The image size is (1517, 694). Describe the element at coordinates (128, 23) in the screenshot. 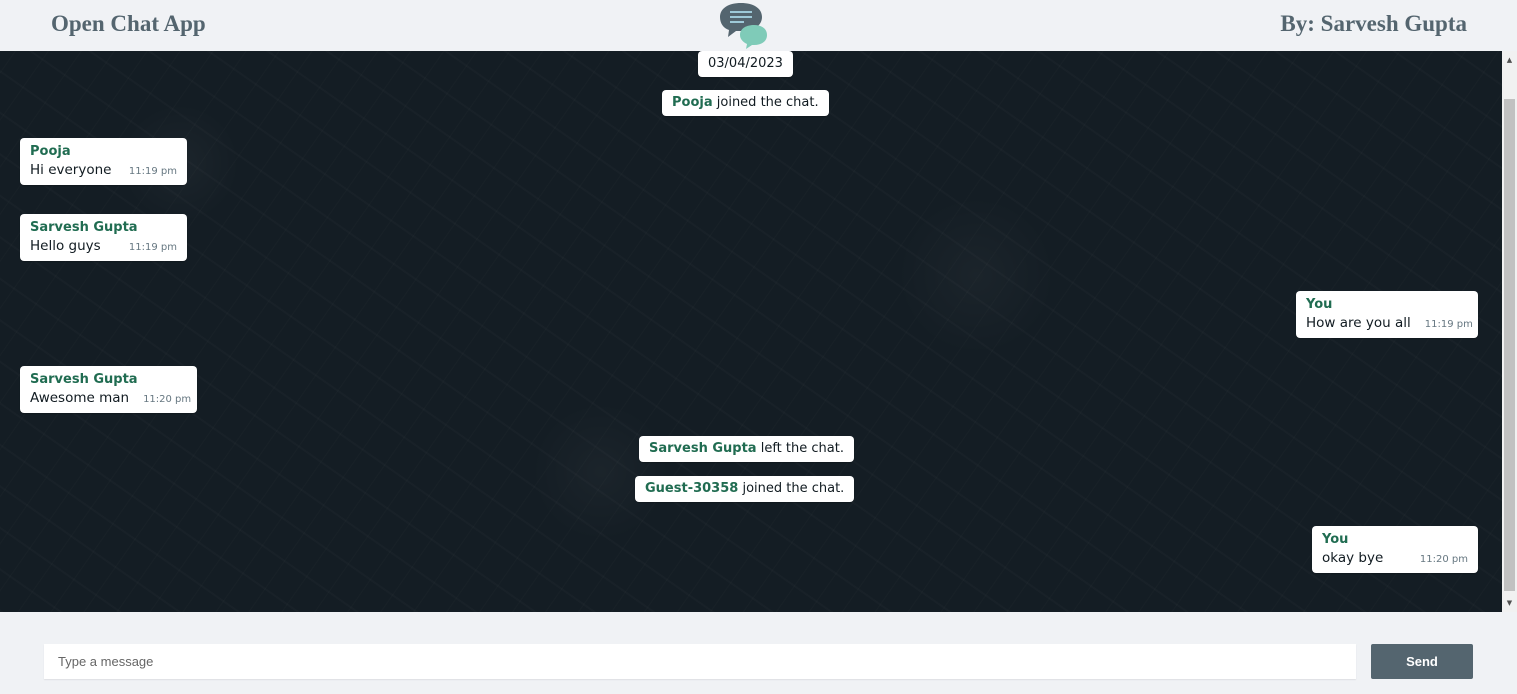

I see `app-title: Open Chat App` at that location.